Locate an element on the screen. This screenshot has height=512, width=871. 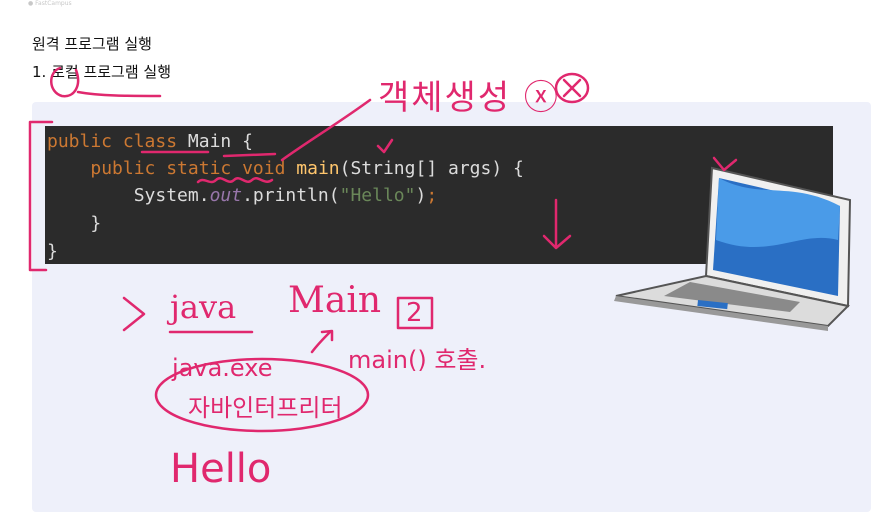
note-main-command: Main is located at coordinates (335, 300).